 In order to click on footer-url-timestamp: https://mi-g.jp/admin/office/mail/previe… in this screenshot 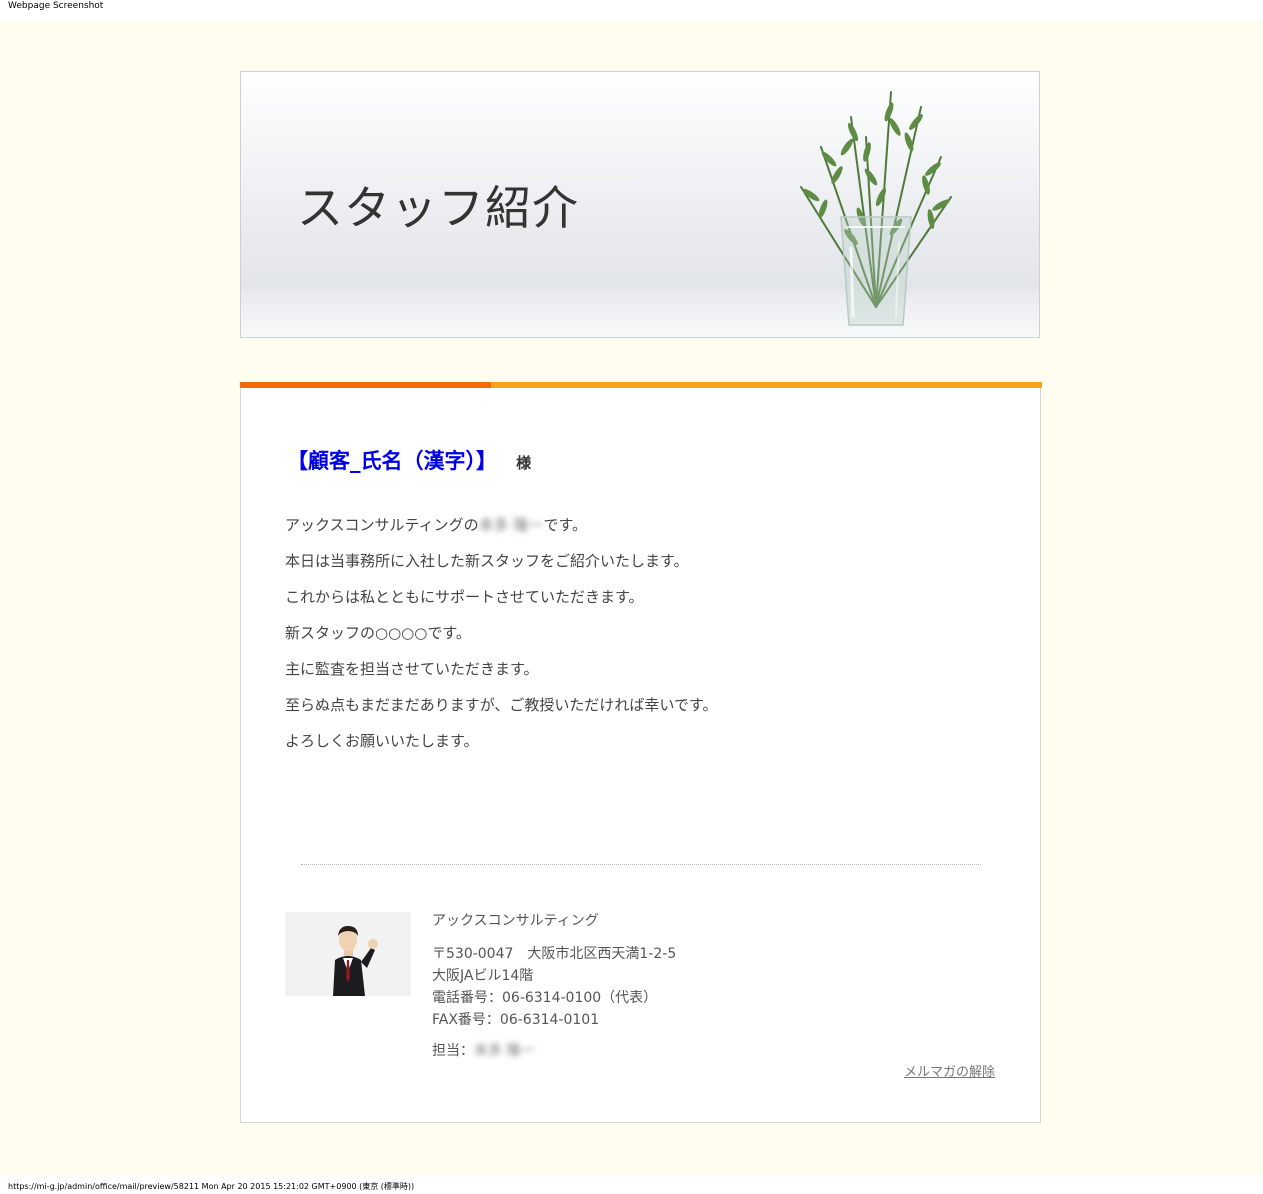, I will do `click(211, 1186)`.